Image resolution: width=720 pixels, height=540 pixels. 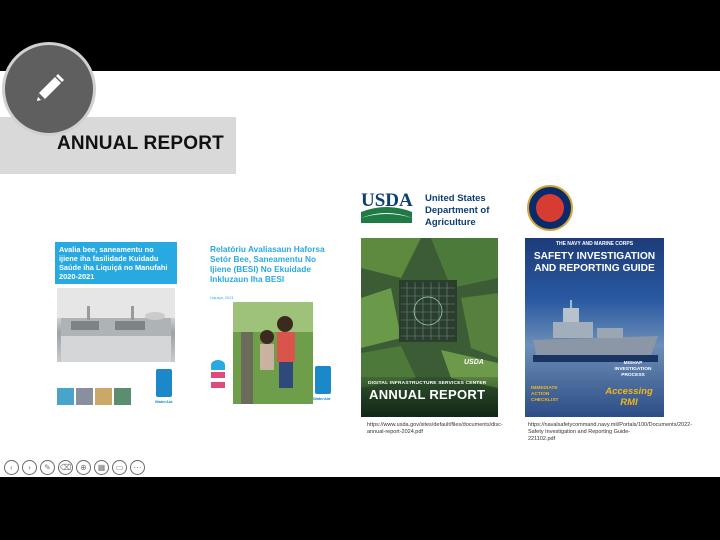 I want to click on see-all-slides-button: ▦, so click(x=101, y=467).